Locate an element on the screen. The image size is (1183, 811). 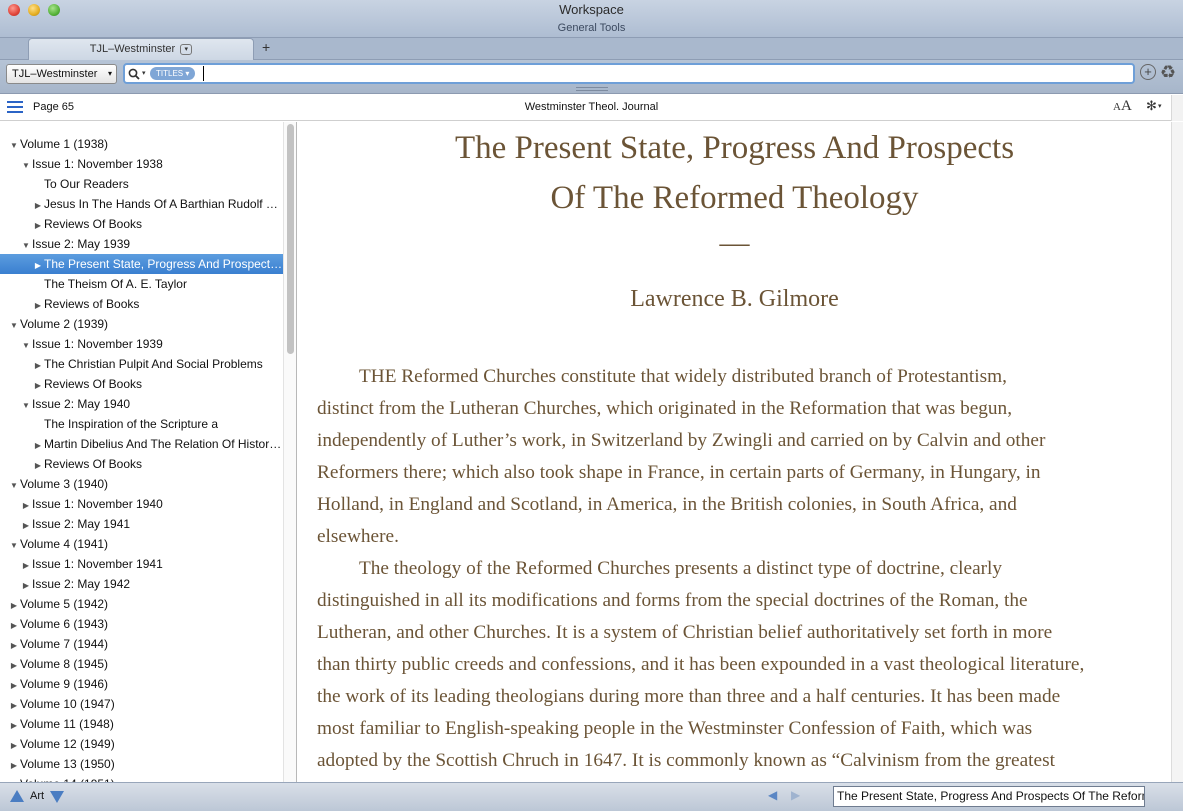
tree-item: ▼ Issue 2: May 1939 is located at coordinates (141, 244).